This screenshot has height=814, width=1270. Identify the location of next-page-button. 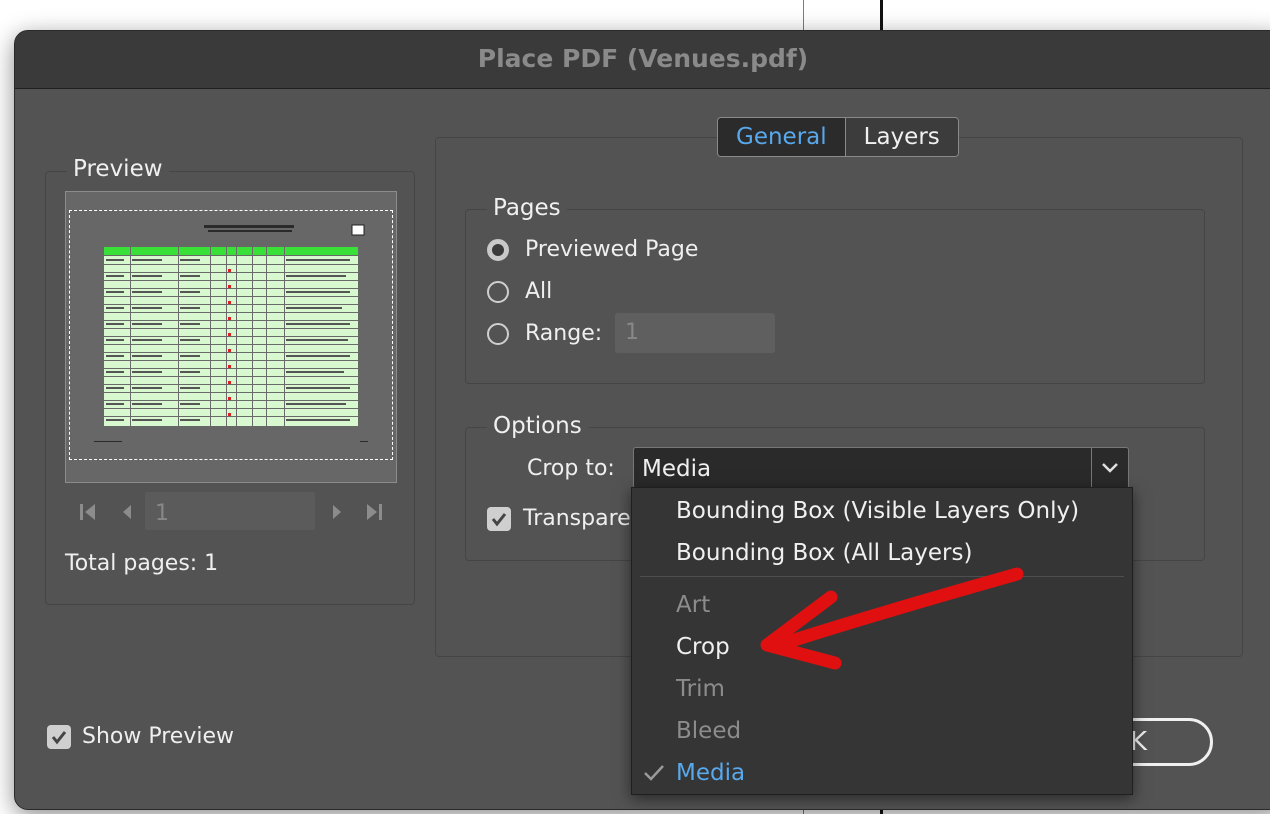
(336, 512).